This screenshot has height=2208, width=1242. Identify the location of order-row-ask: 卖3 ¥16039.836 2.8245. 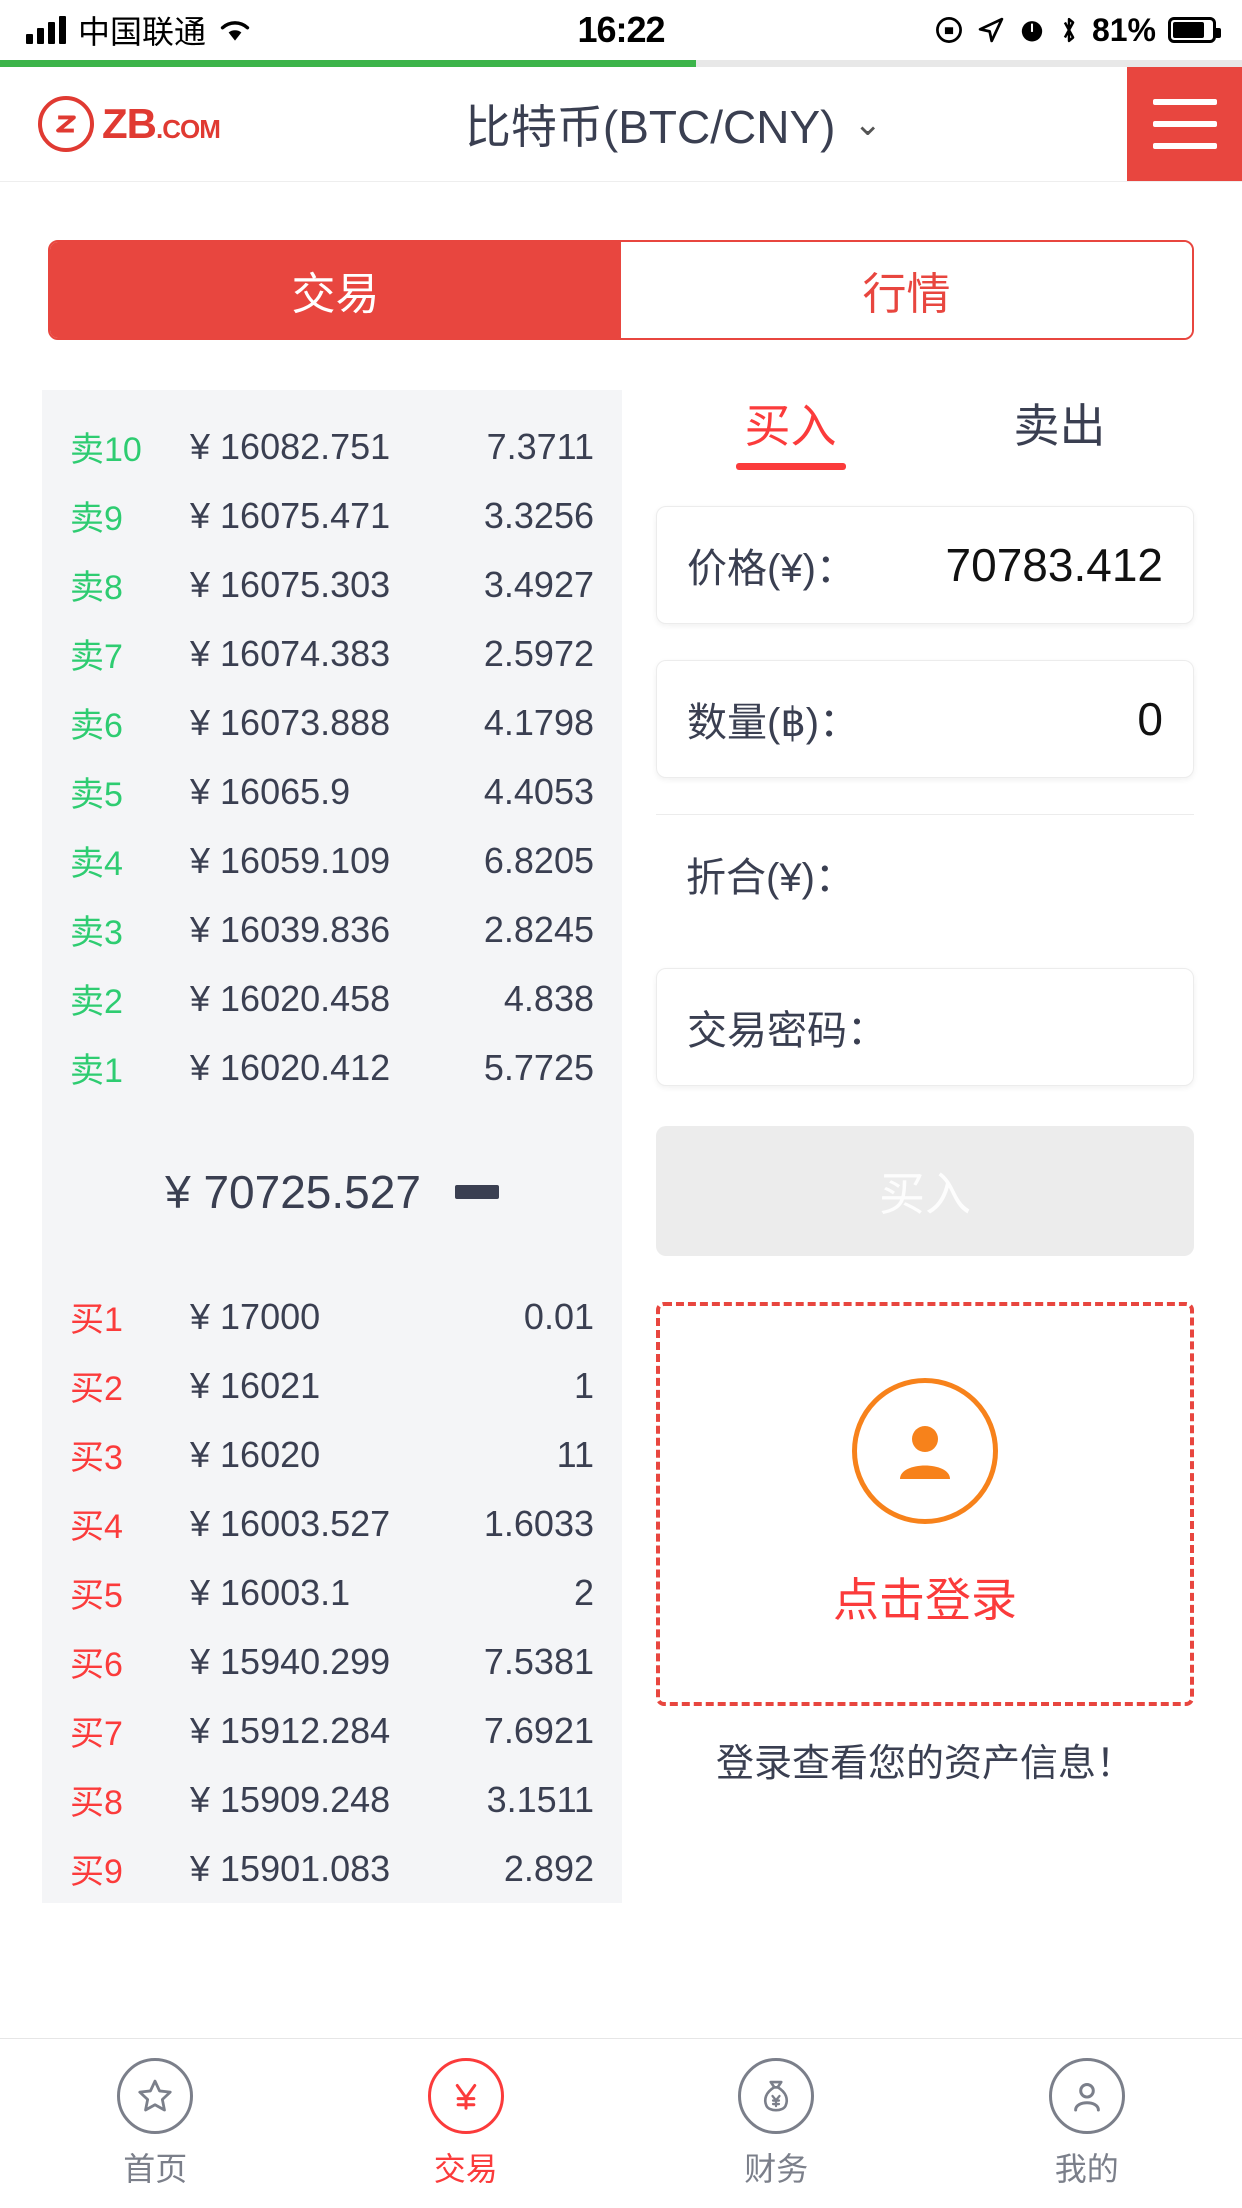
(332, 929).